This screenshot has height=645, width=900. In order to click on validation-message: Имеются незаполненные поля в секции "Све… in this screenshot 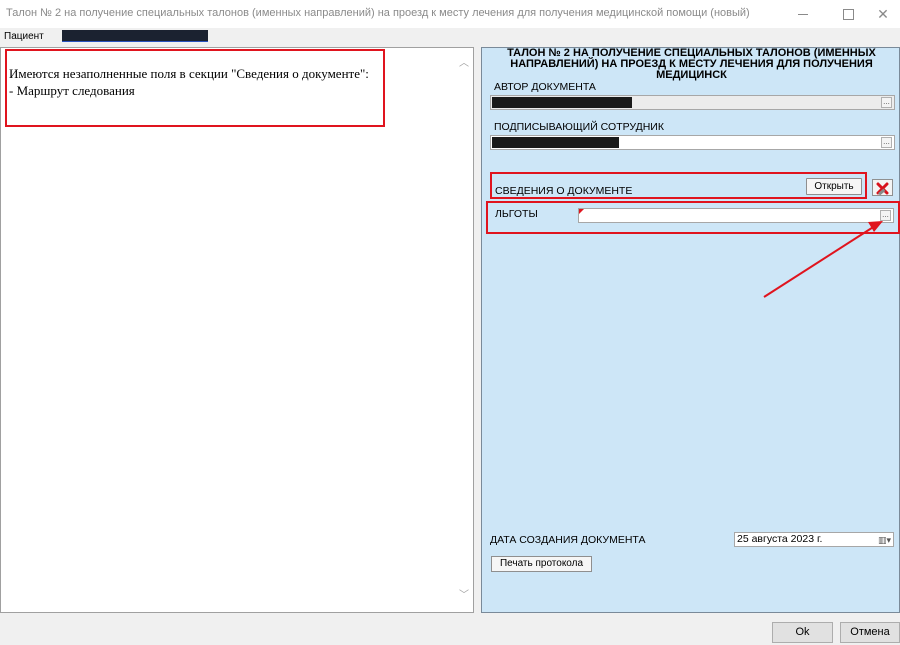, I will do `click(189, 82)`.